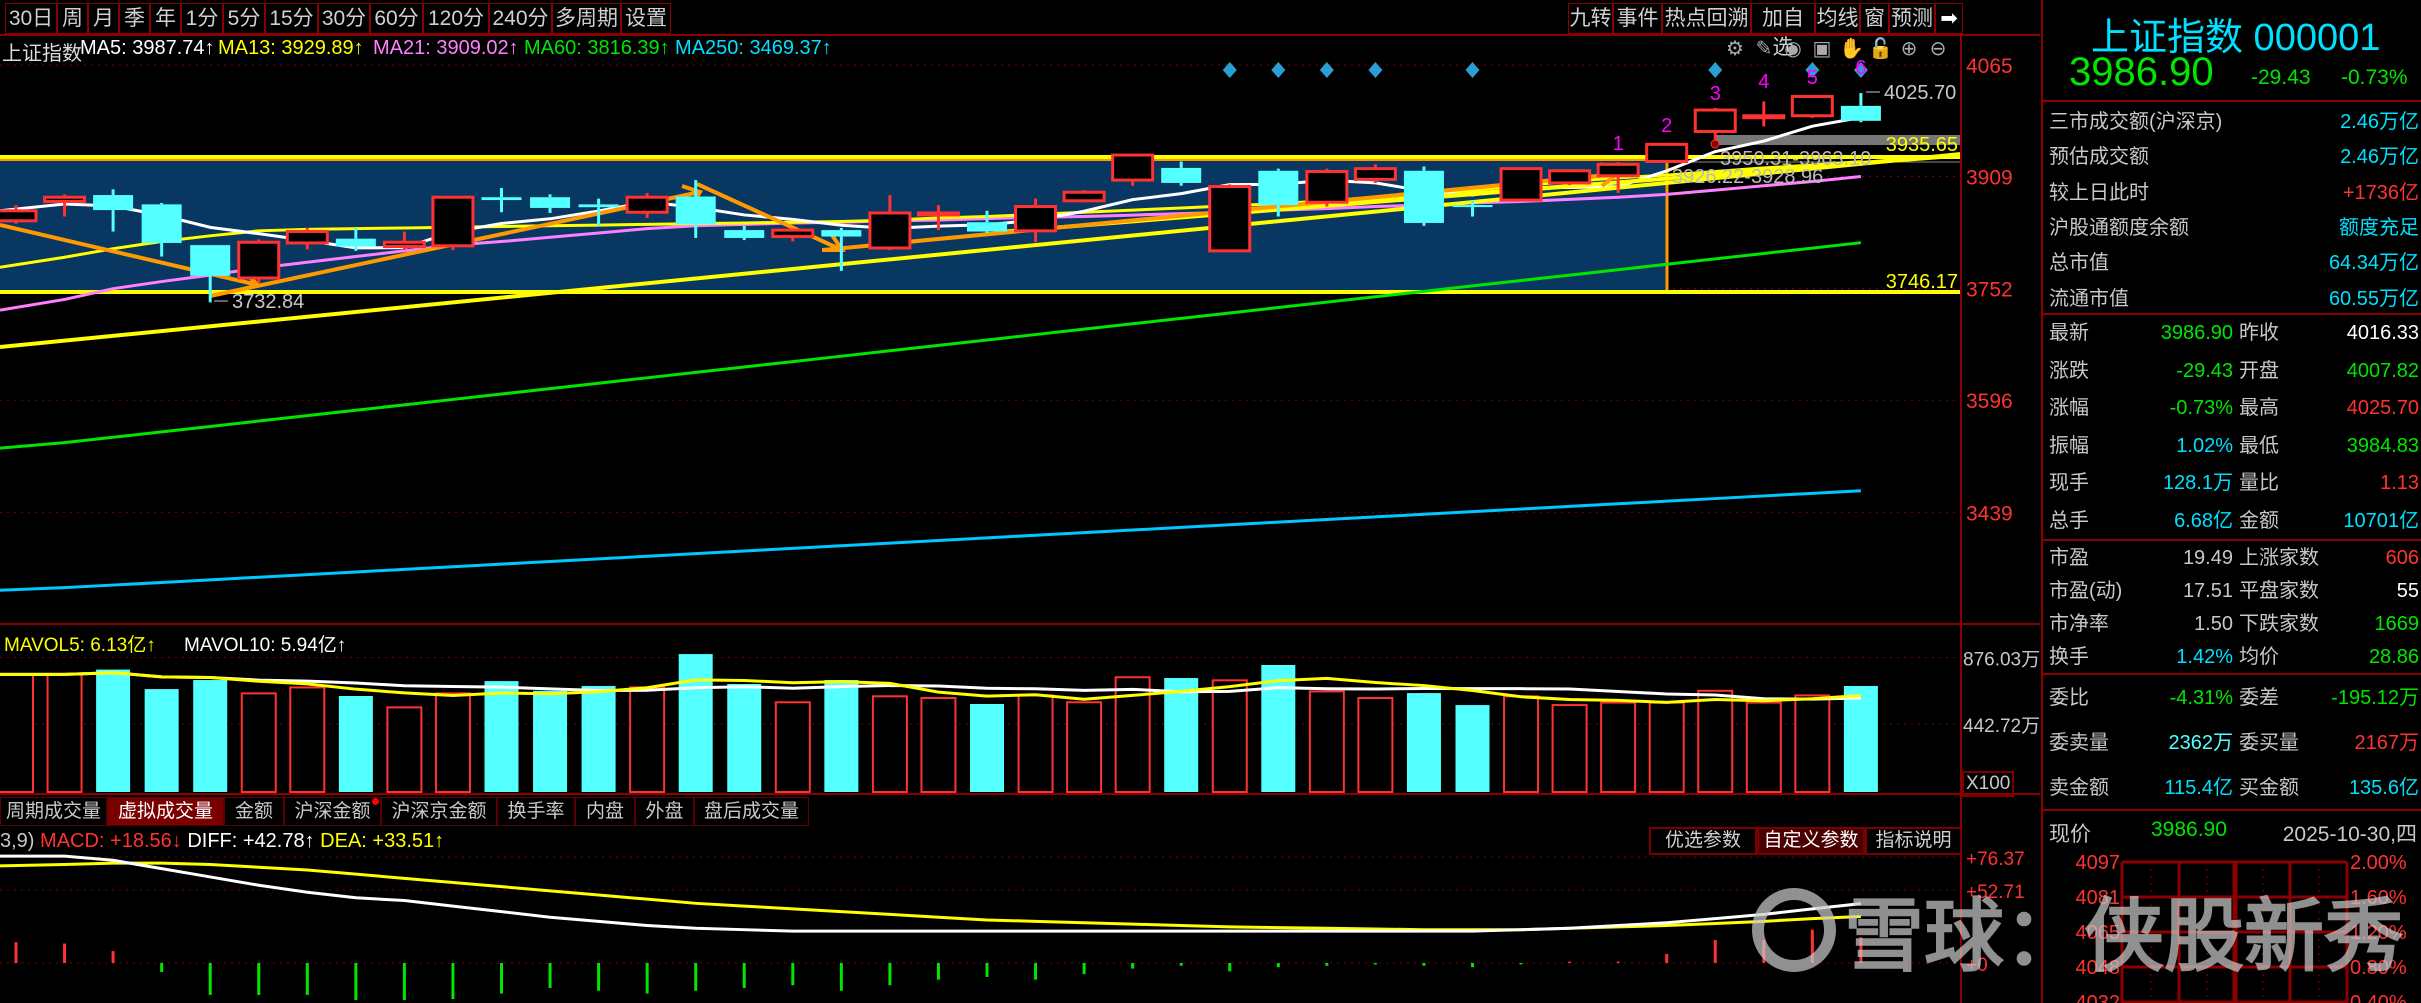  What do you see at coordinates (1909, 49) in the screenshot?
I see `zoom-in-icon: ⊕` at bounding box center [1909, 49].